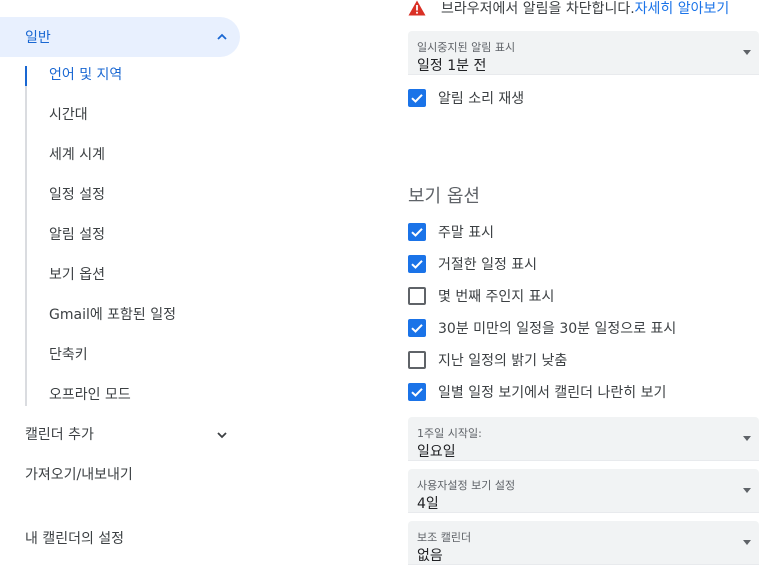 This screenshot has width=765, height=574. What do you see at coordinates (90, 395) in the screenshot?
I see `sidebar-item-offline: 오프라인 모드` at bounding box center [90, 395].